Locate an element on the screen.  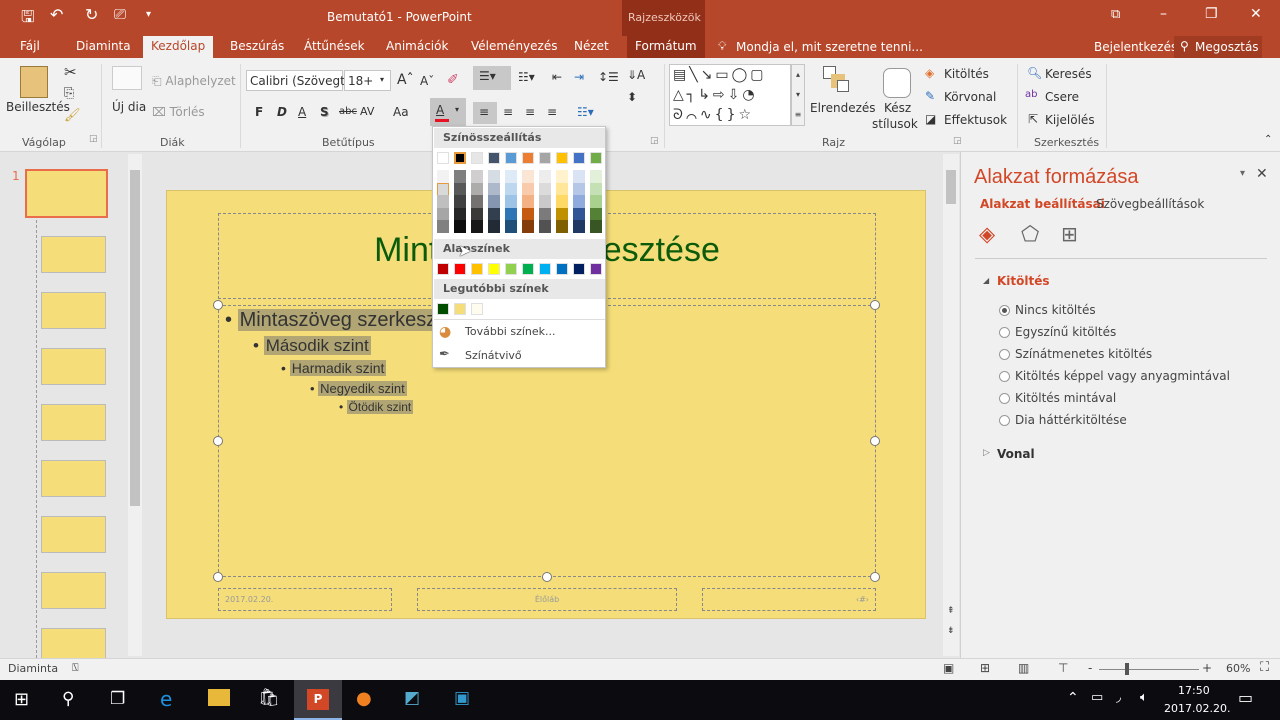
dialog-launcher-icon: ◲ is located at coordinates (957, 141).